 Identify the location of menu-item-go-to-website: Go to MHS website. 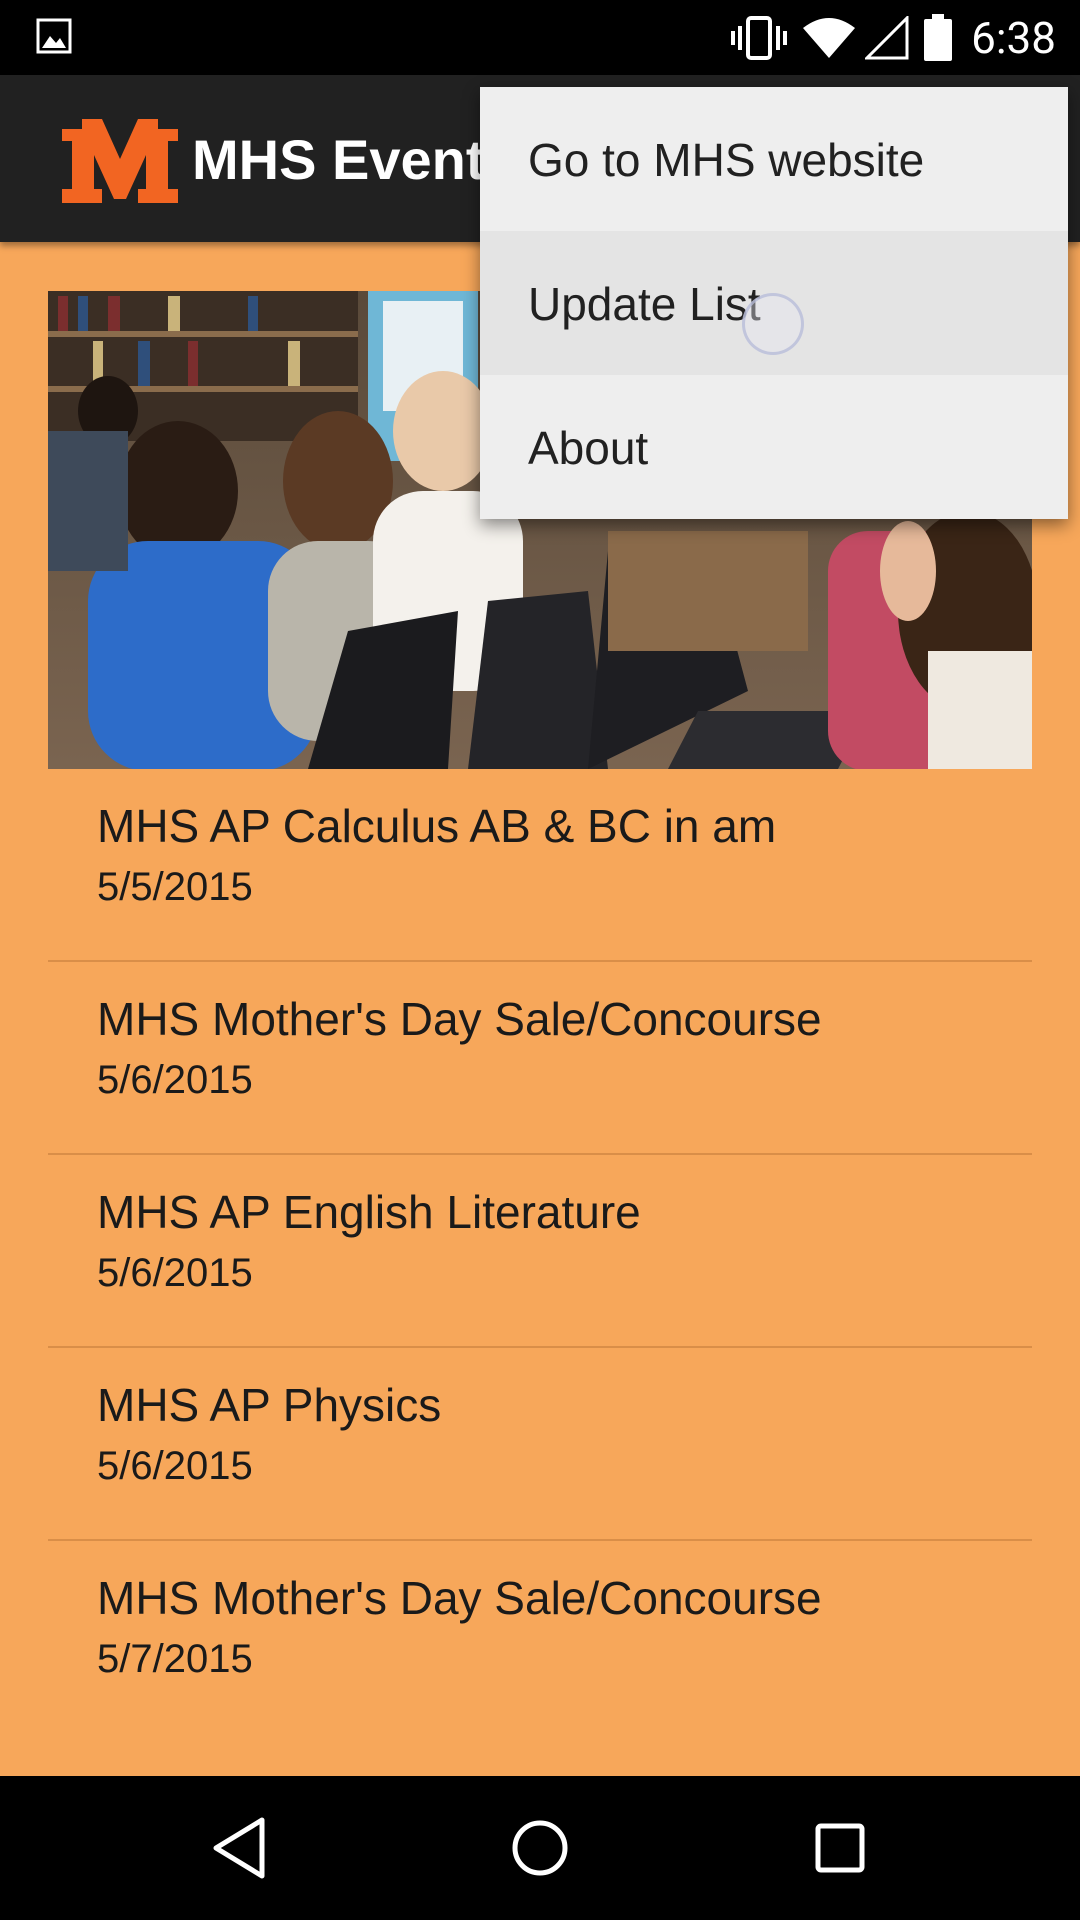
(774, 159).